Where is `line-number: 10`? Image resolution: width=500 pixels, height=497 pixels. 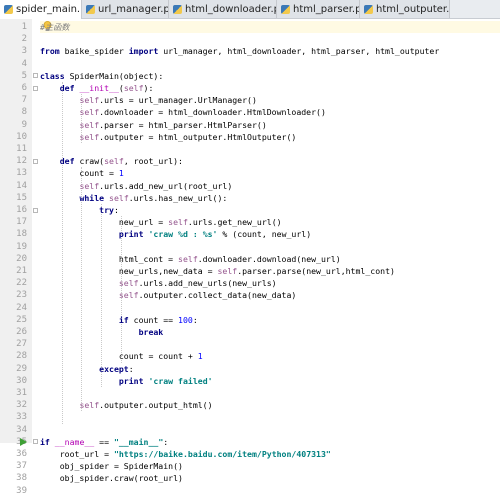
line-number: 10 is located at coordinates (21, 136).